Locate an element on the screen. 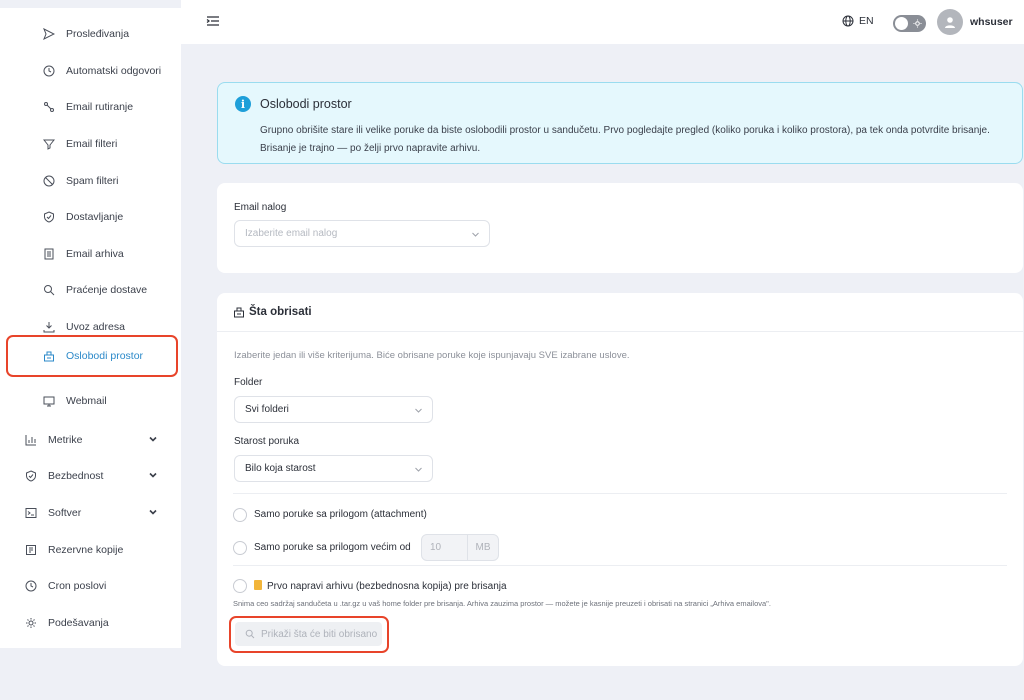 Image resolution: width=1024 pixels, height=700 pixels. preview-delete-inner: Prikaži šta će biti obrisano is located at coordinates (308, 634).